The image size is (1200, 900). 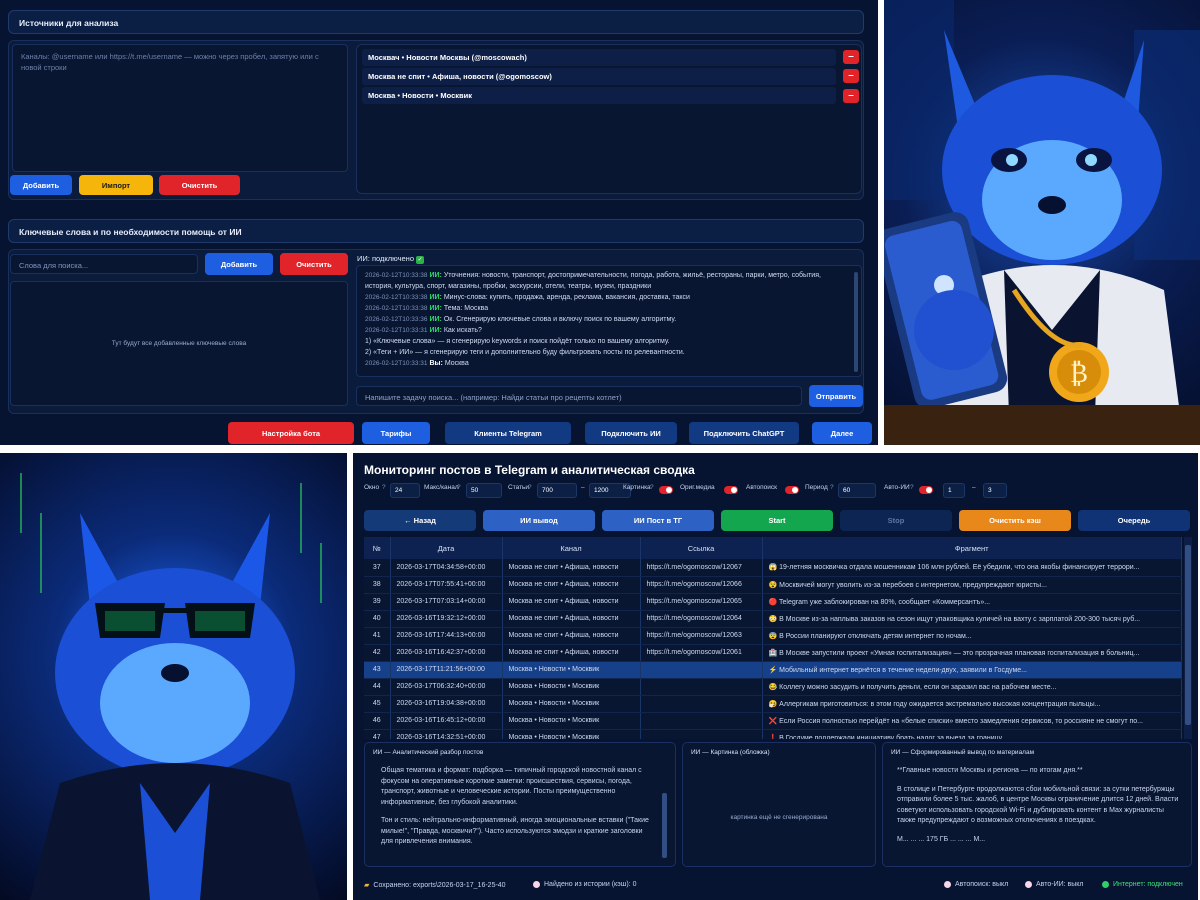 What do you see at coordinates (377, 670) in the screenshot?
I see `row-number: 43` at bounding box center [377, 670].